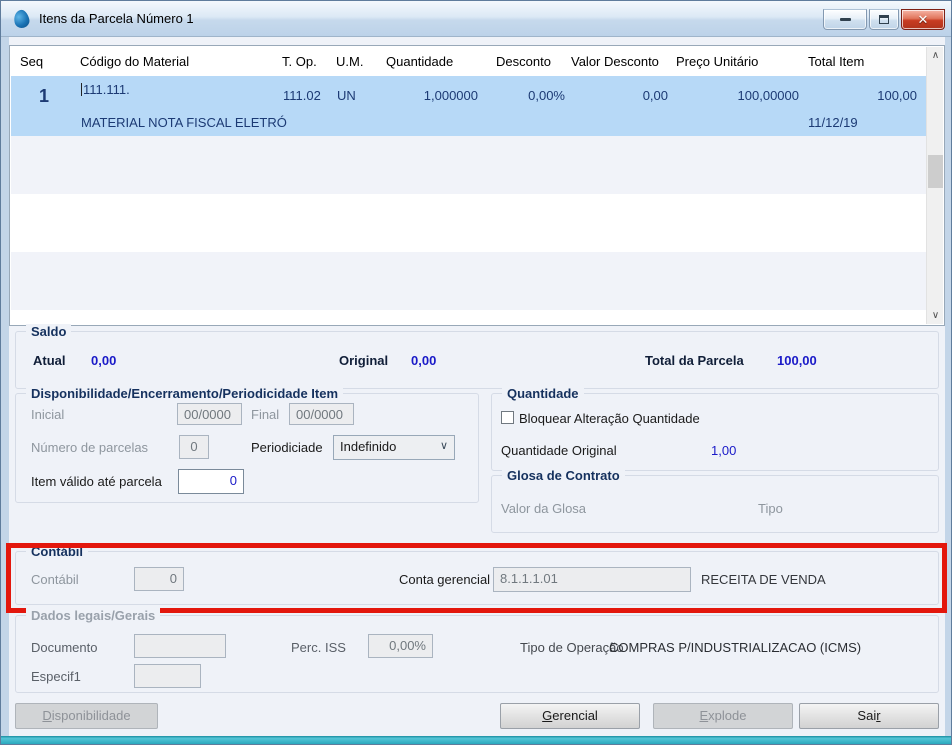 The width and height of the screenshot is (952, 745). Describe the element at coordinates (935, 315) in the screenshot. I see `scroll-down-icon: ∨` at that location.